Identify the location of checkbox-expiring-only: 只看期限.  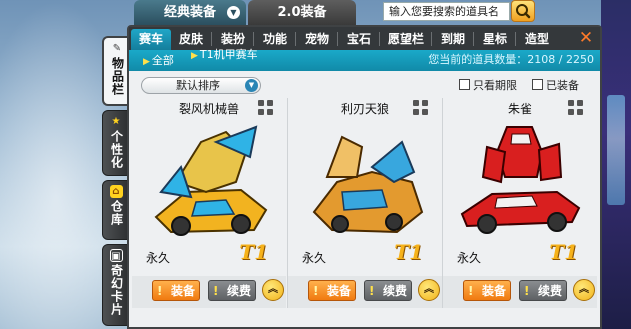
(488, 85).